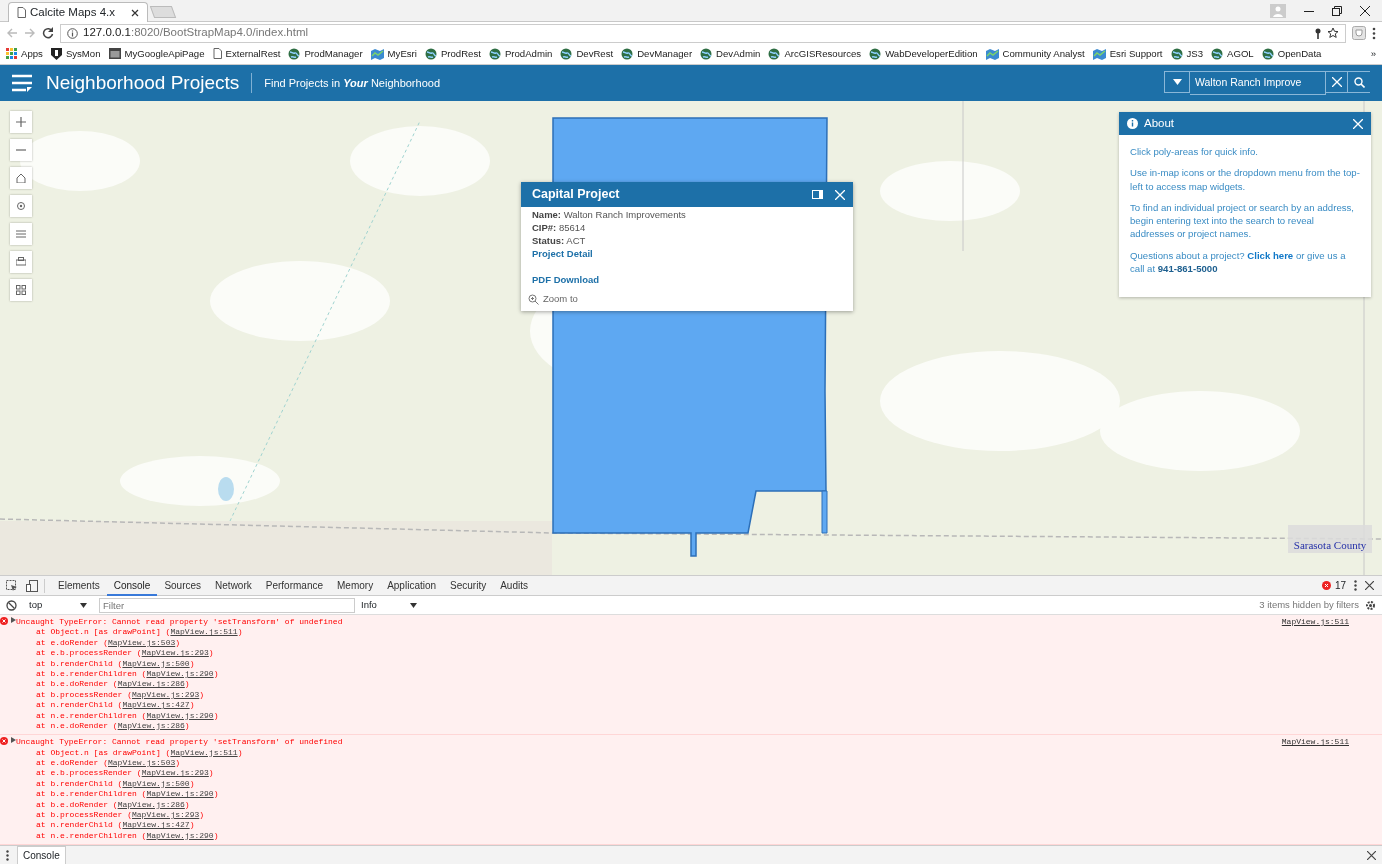  What do you see at coordinates (923, 54) in the screenshot?
I see `bookmark: WabDeveloperEdition` at bounding box center [923, 54].